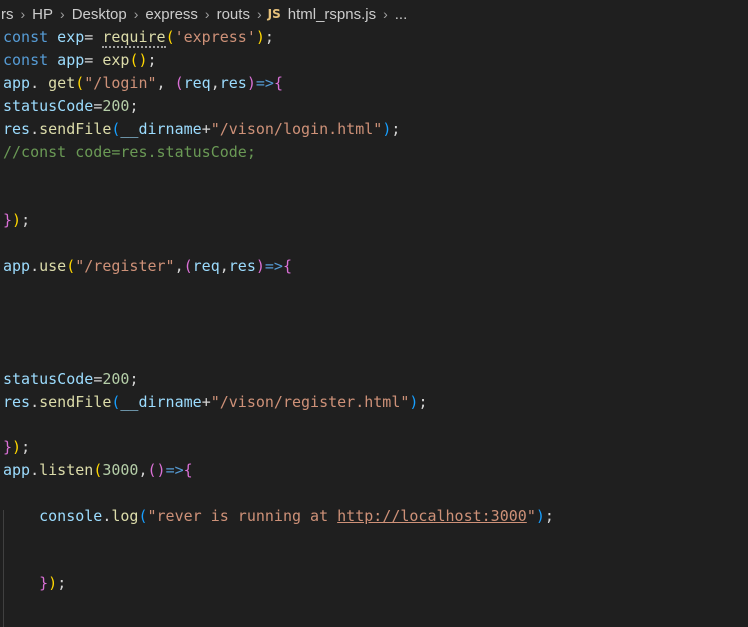 The width and height of the screenshot is (748, 627). What do you see at coordinates (80, 60) in the screenshot?
I see `code-line: const app= exp();` at bounding box center [80, 60].